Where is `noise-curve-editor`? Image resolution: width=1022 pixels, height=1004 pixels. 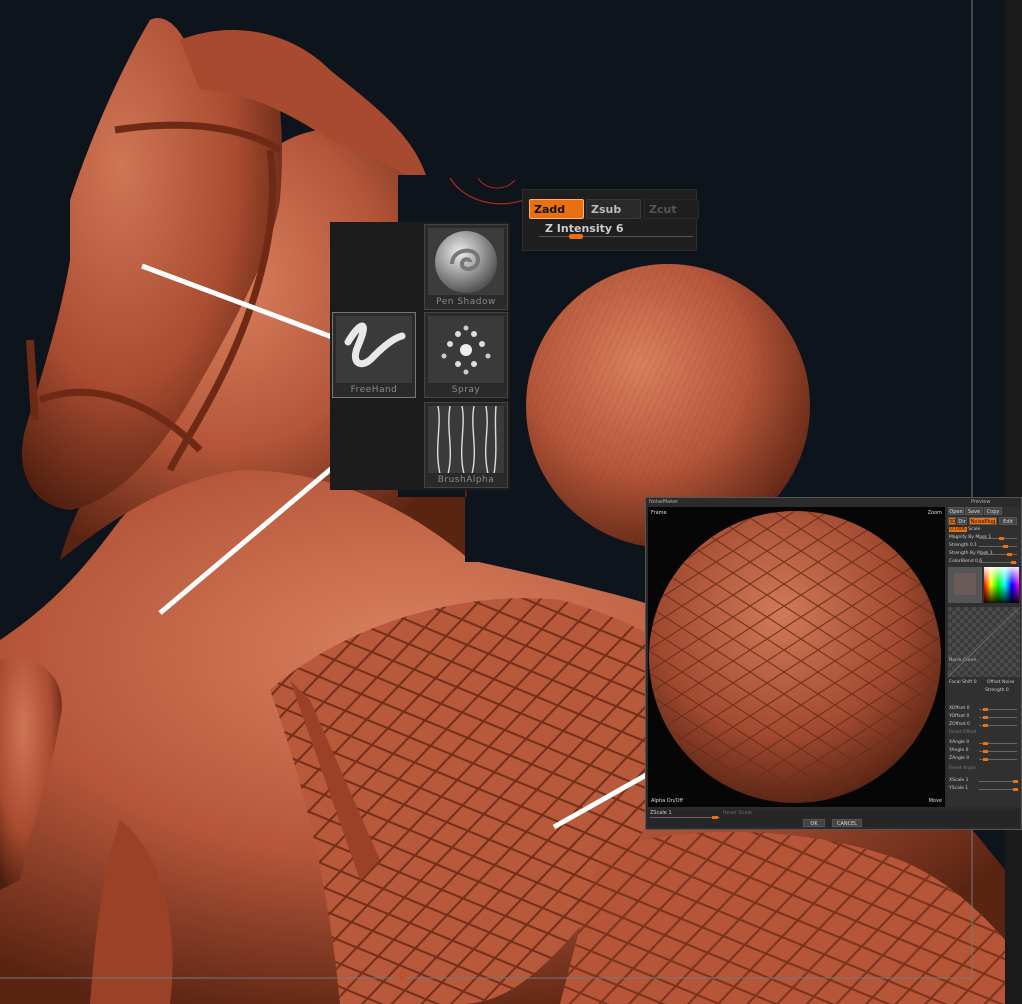
noise-curve-editor is located at coordinates (984, 642).